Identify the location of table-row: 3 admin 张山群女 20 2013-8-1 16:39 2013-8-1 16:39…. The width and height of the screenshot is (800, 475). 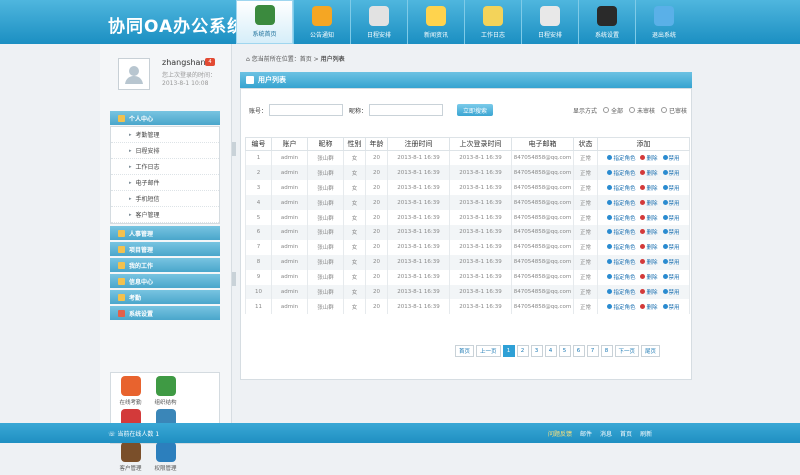
(467, 188).